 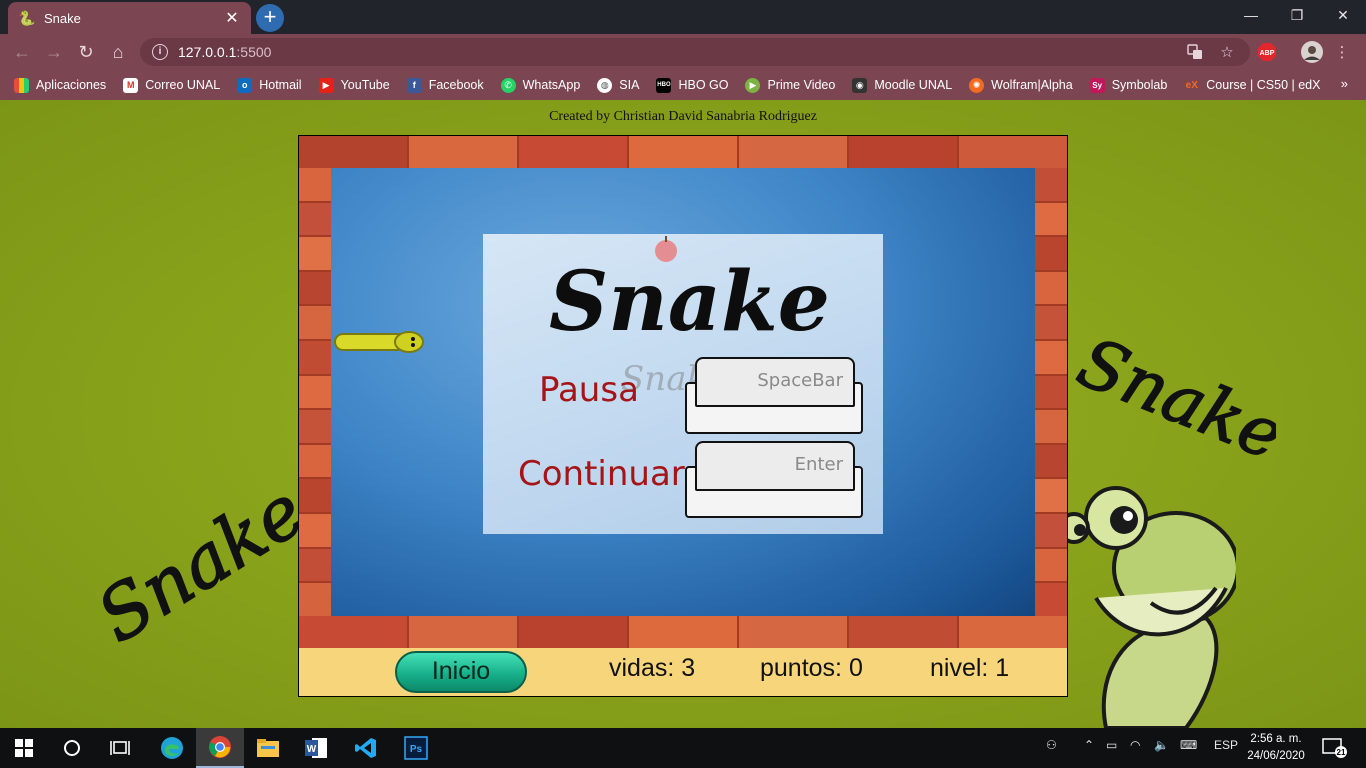 What do you see at coordinates (618, 85) in the screenshot?
I see `bookmark-sia: ◍ SIA` at bounding box center [618, 85].